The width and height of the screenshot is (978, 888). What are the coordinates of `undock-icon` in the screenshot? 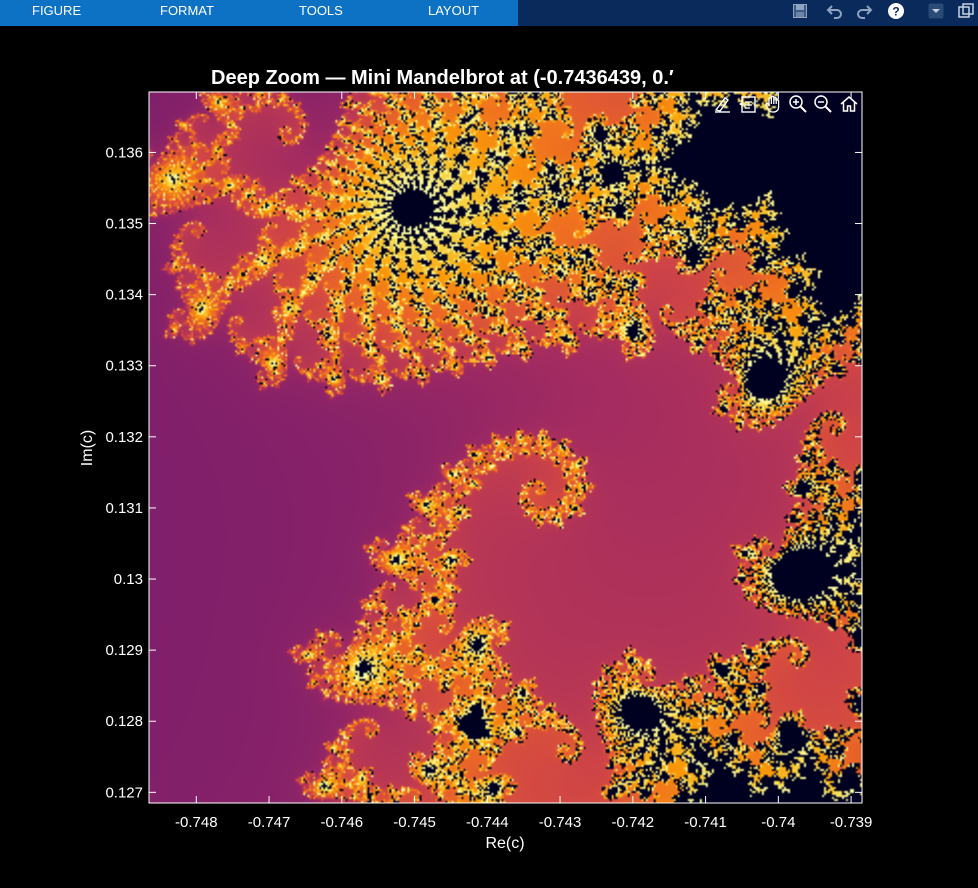 It's located at (966, 11).